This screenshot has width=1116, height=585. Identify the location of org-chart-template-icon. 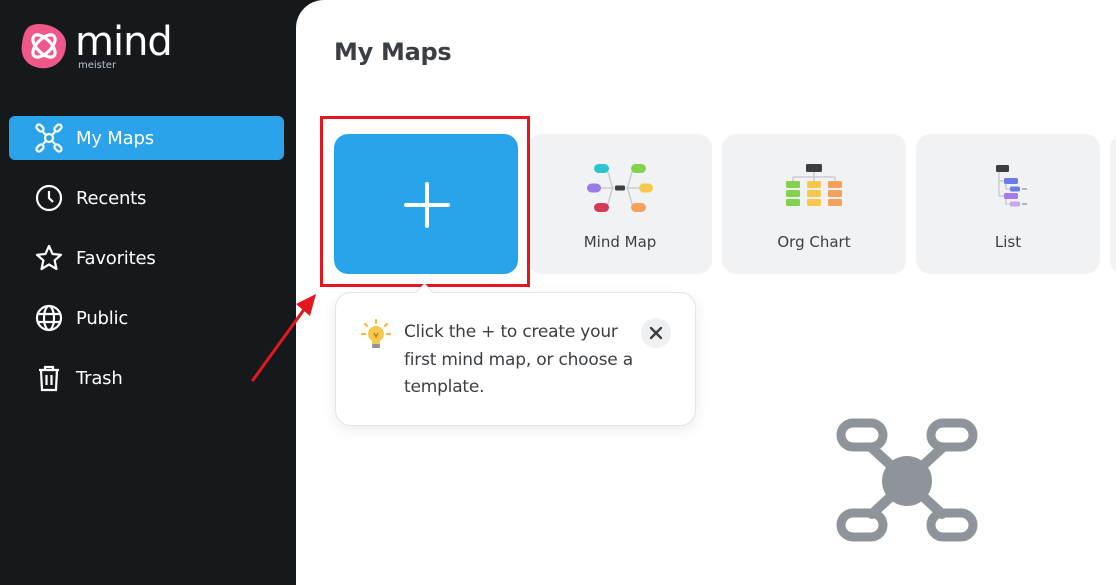
(814, 185).